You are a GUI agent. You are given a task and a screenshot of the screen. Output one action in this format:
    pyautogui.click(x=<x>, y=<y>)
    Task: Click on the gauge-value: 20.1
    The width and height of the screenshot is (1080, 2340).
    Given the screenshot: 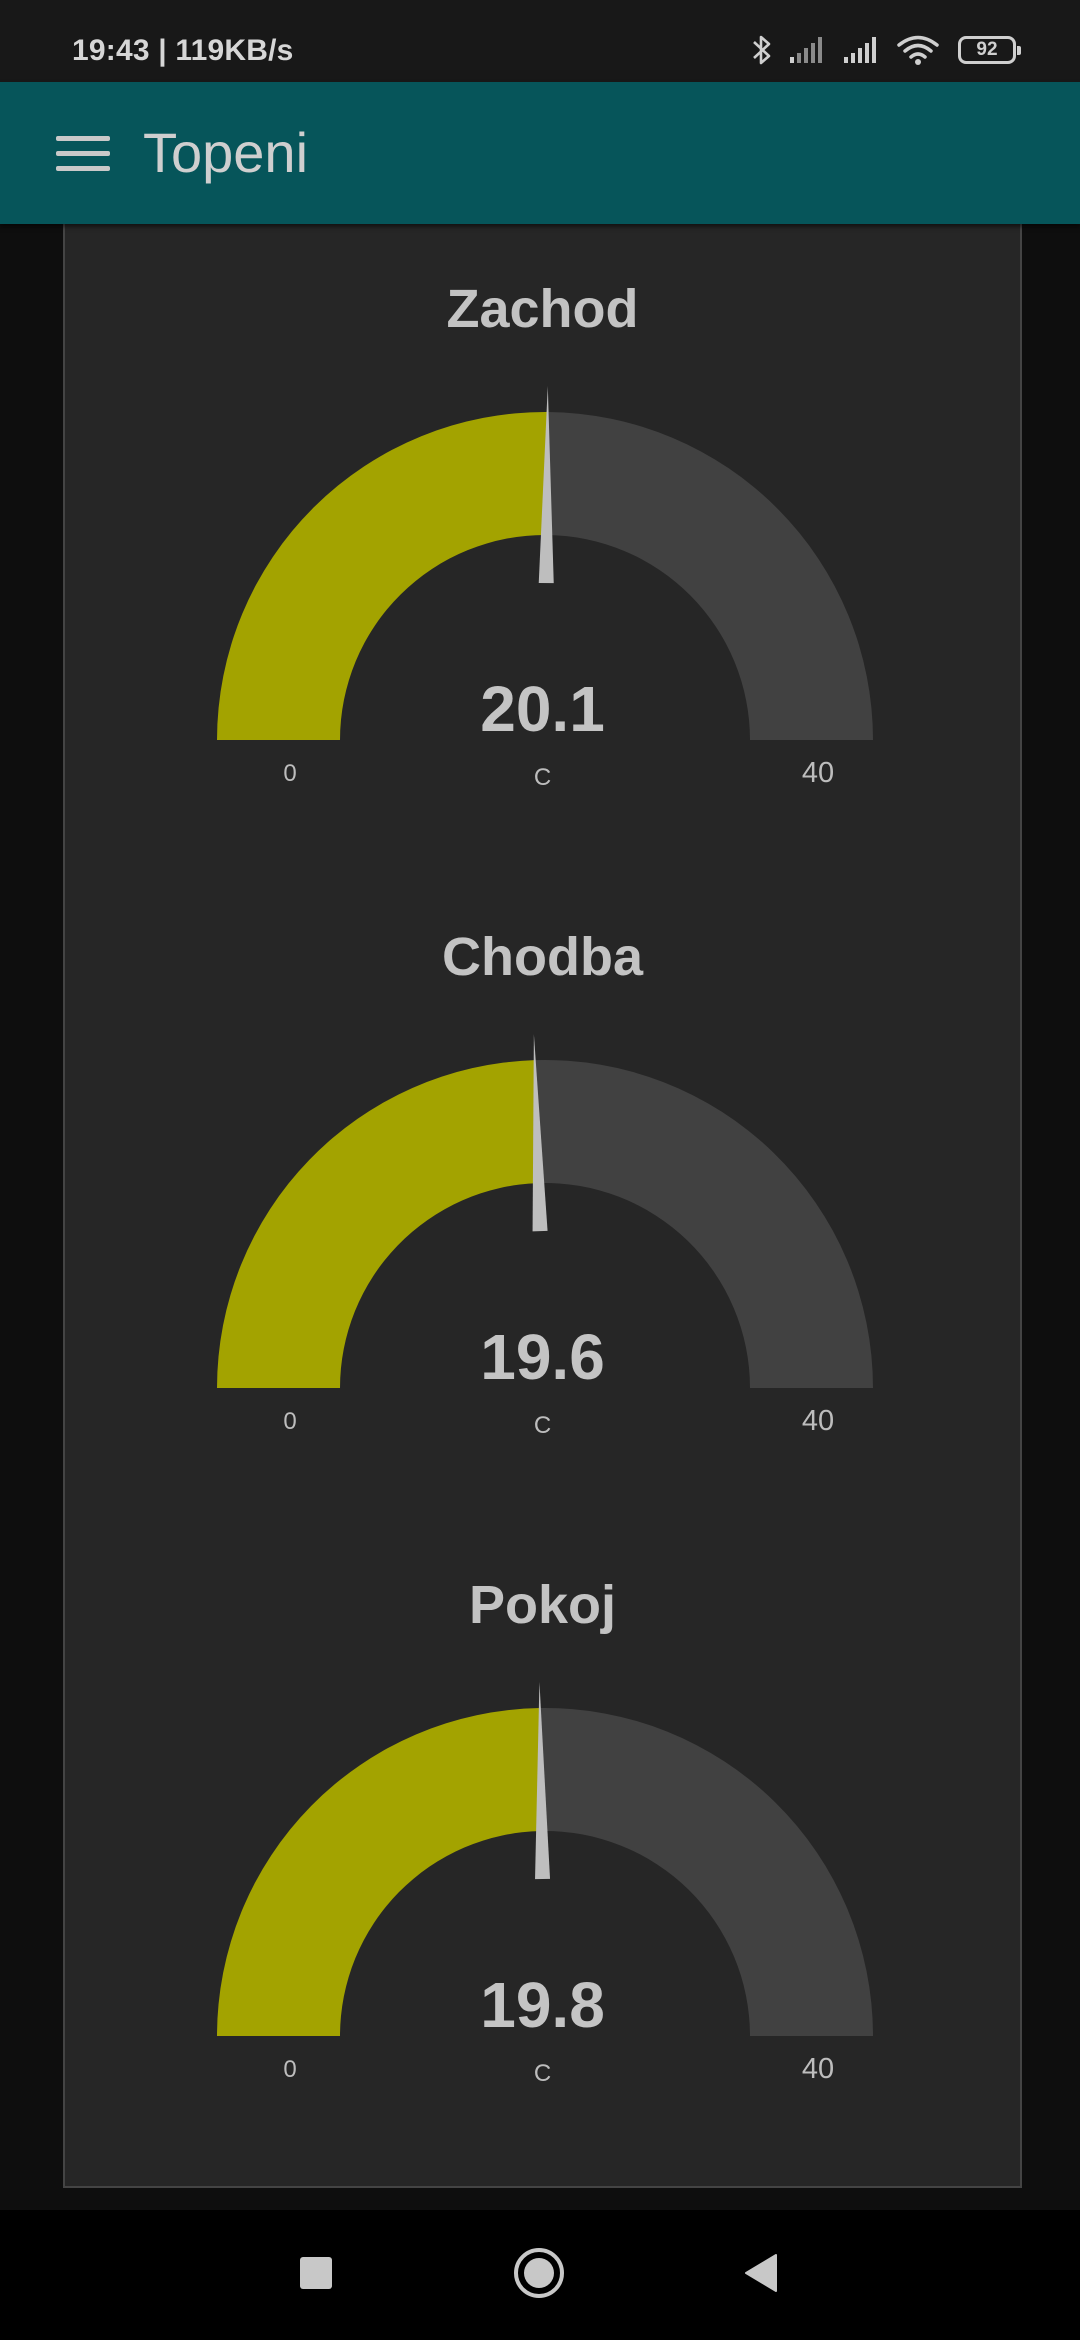 What is the action you would take?
    pyautogui.click(x=542, y=709)
    